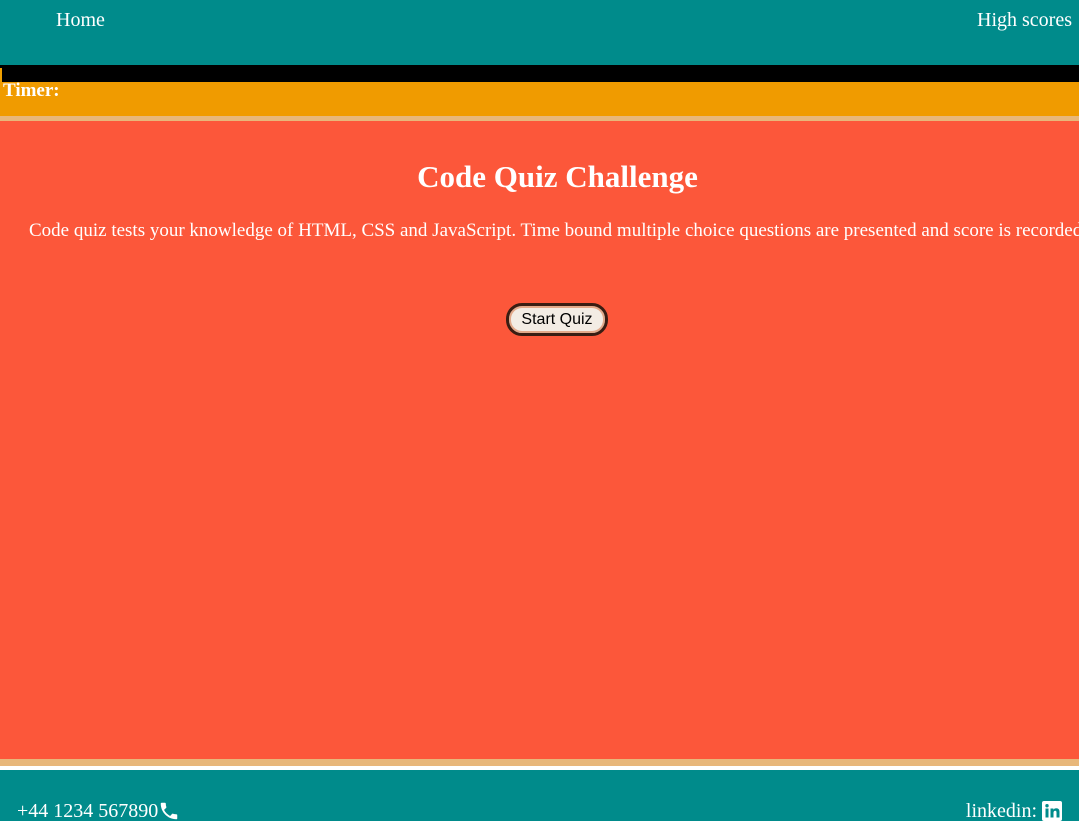 The height and width of the screenshot is (821, 1079). Describe the element at coordinates (539, 32) in the screenshot. I see `top-nav: Home High scores` at that location.